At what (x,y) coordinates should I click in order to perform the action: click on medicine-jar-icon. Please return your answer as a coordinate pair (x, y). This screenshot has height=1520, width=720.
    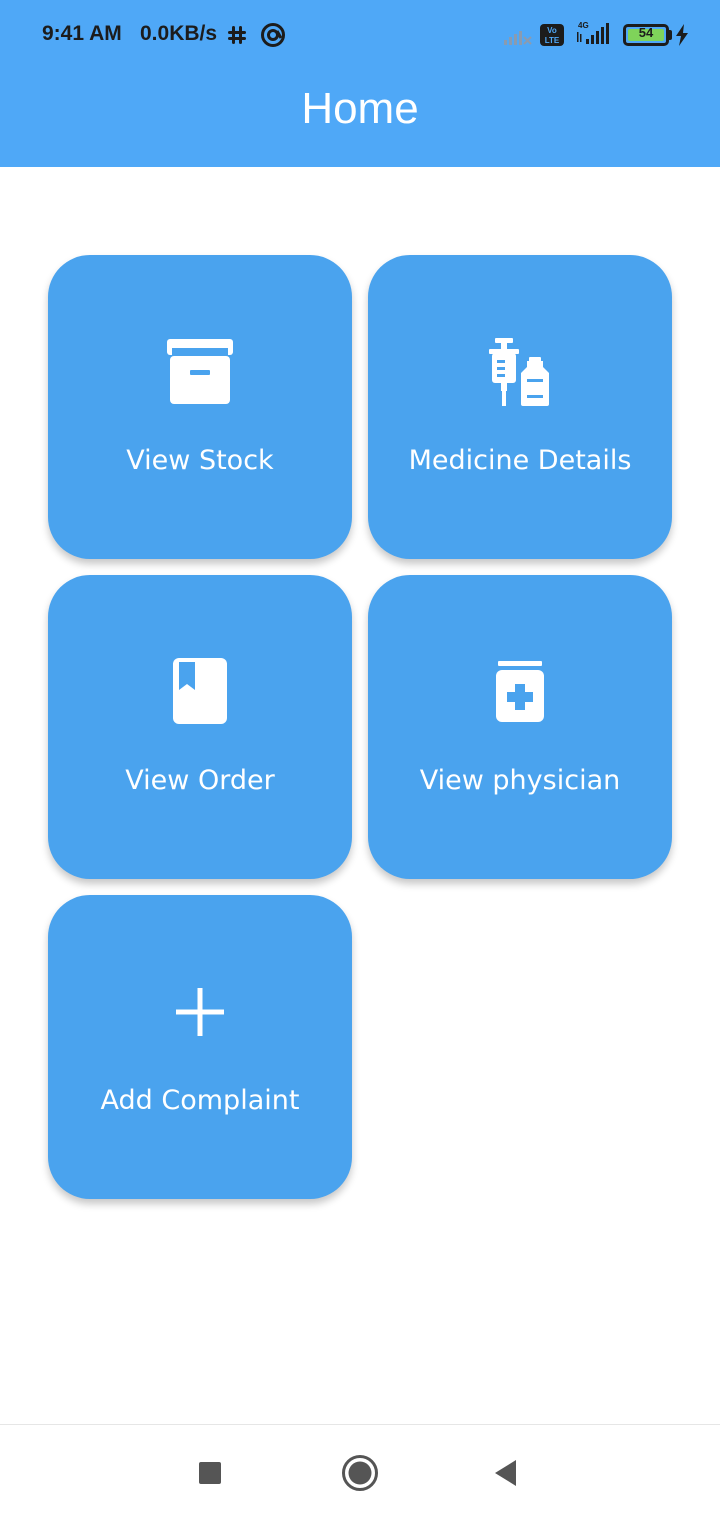
    Looking at the image, I should click on (520, 691).